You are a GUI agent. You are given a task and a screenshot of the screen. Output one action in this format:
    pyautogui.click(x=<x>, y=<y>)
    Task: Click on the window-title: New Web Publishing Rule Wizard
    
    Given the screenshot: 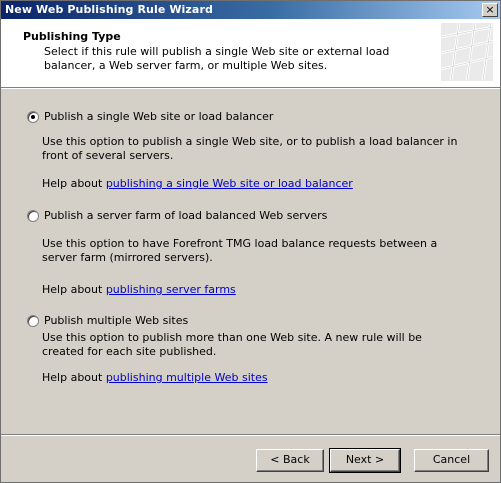 What is the action you would take?
    pyautogui.click(x=109, y=9)
    